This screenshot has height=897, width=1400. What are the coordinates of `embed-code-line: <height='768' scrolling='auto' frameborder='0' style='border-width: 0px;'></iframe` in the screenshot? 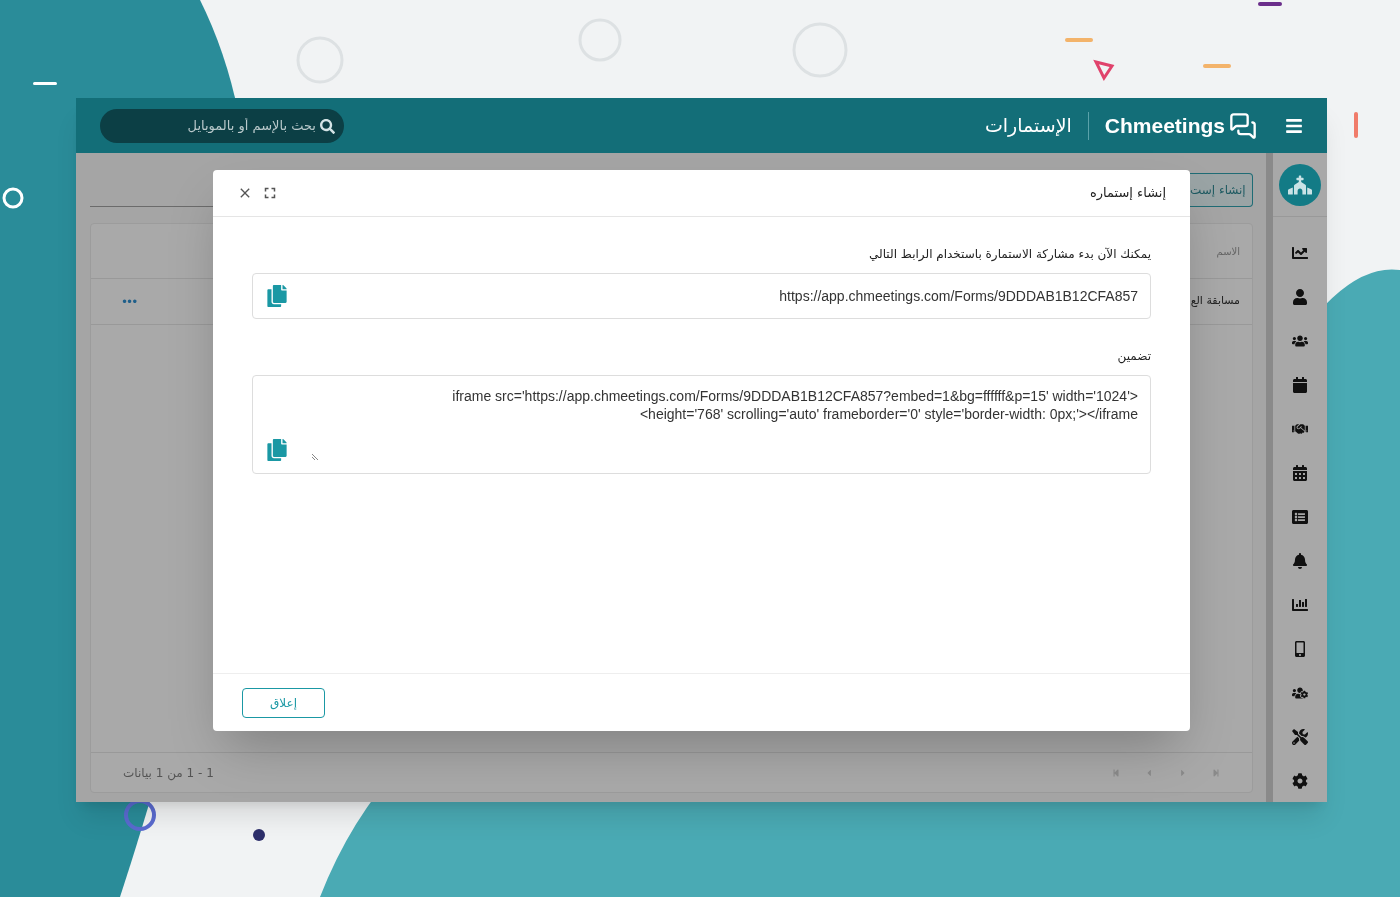 It's located at (888, 414).